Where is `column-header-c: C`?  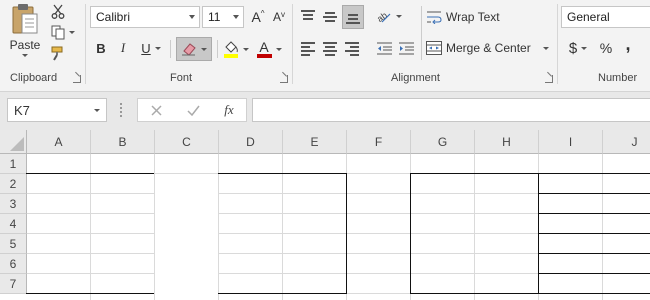 column-header-c: C is located at coordinates (187, 142).